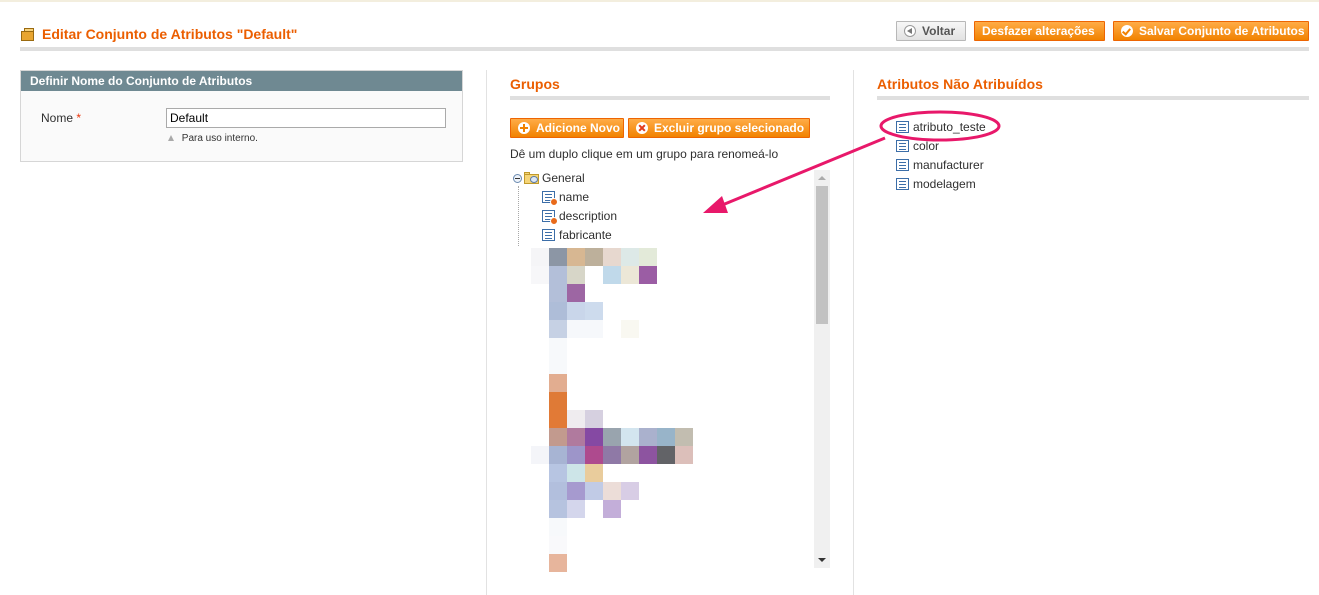  Describe the element at coordinates (853, 332) in the screenshot. I see `column-separator-right` at that location.